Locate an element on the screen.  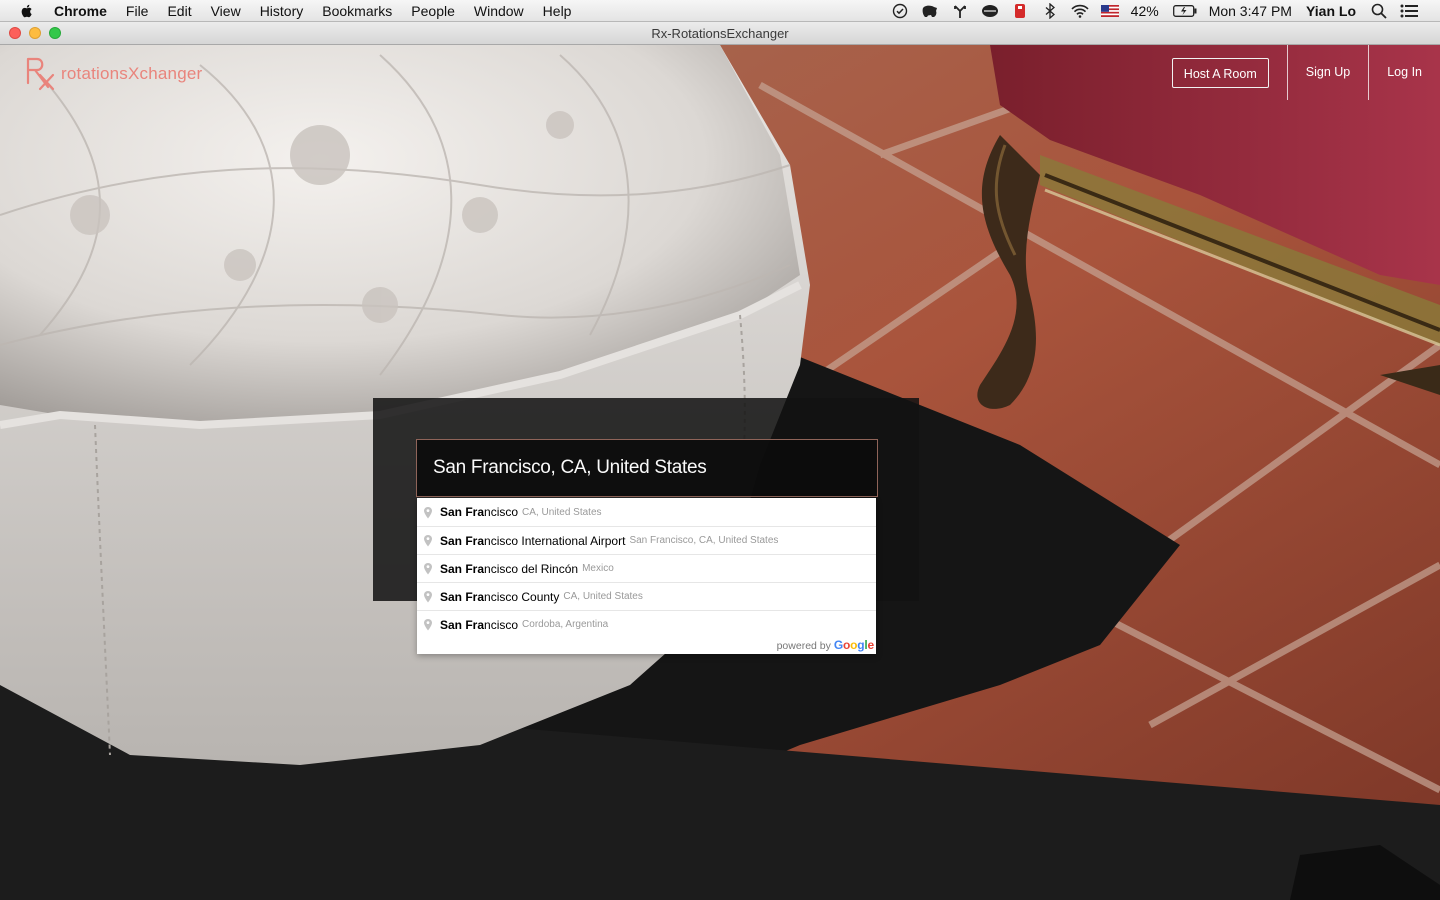
menu-chrome: Chrome is located at coordinates (80, 11).